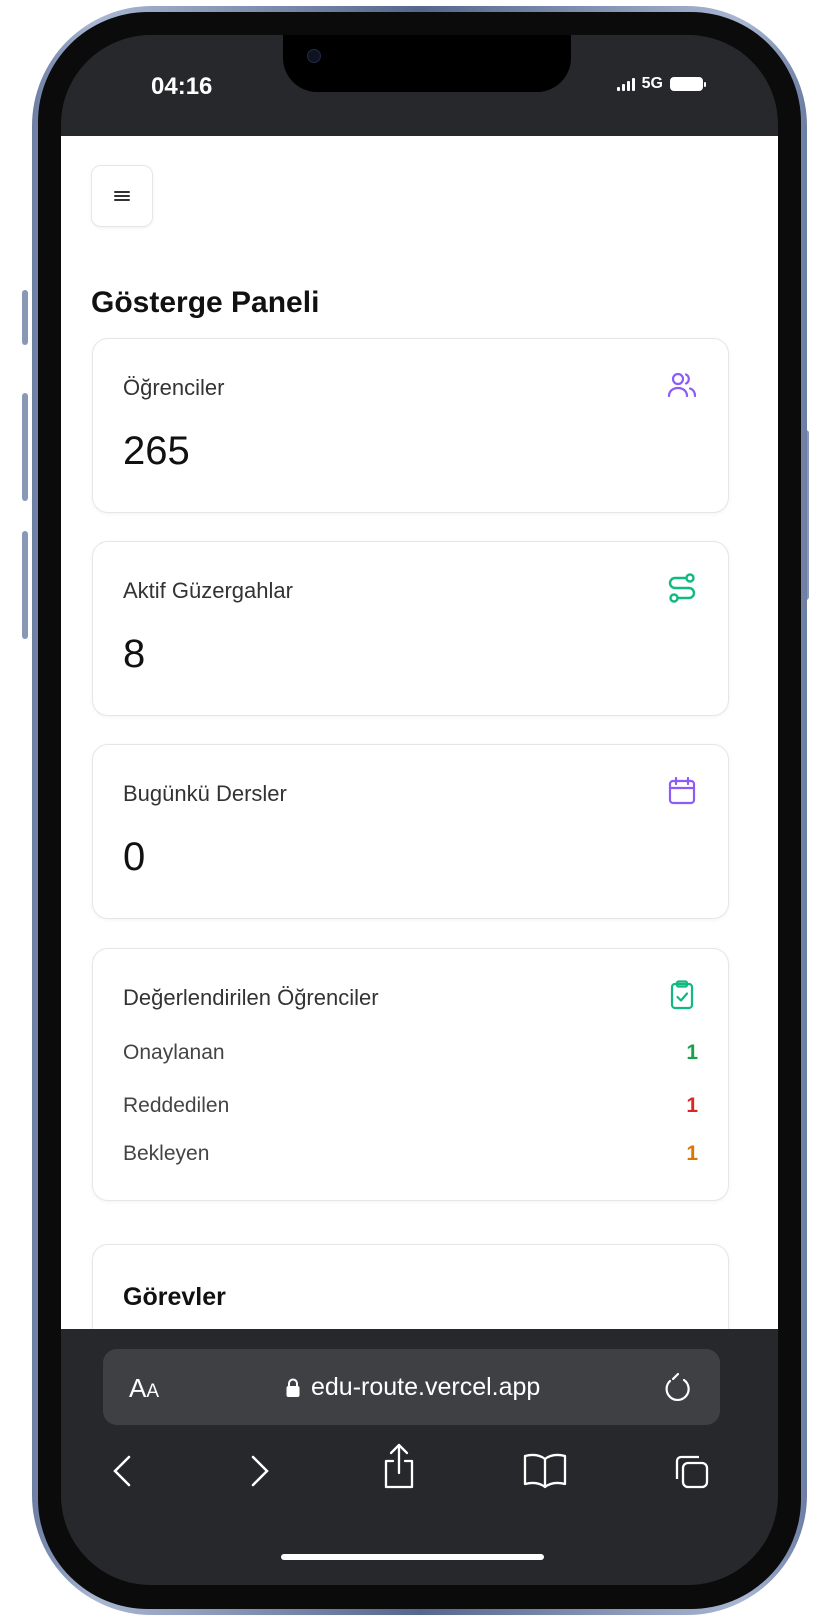  Describe the element at coordinates (625, 84) in the screenshot. I see `signal-icon` at that location.